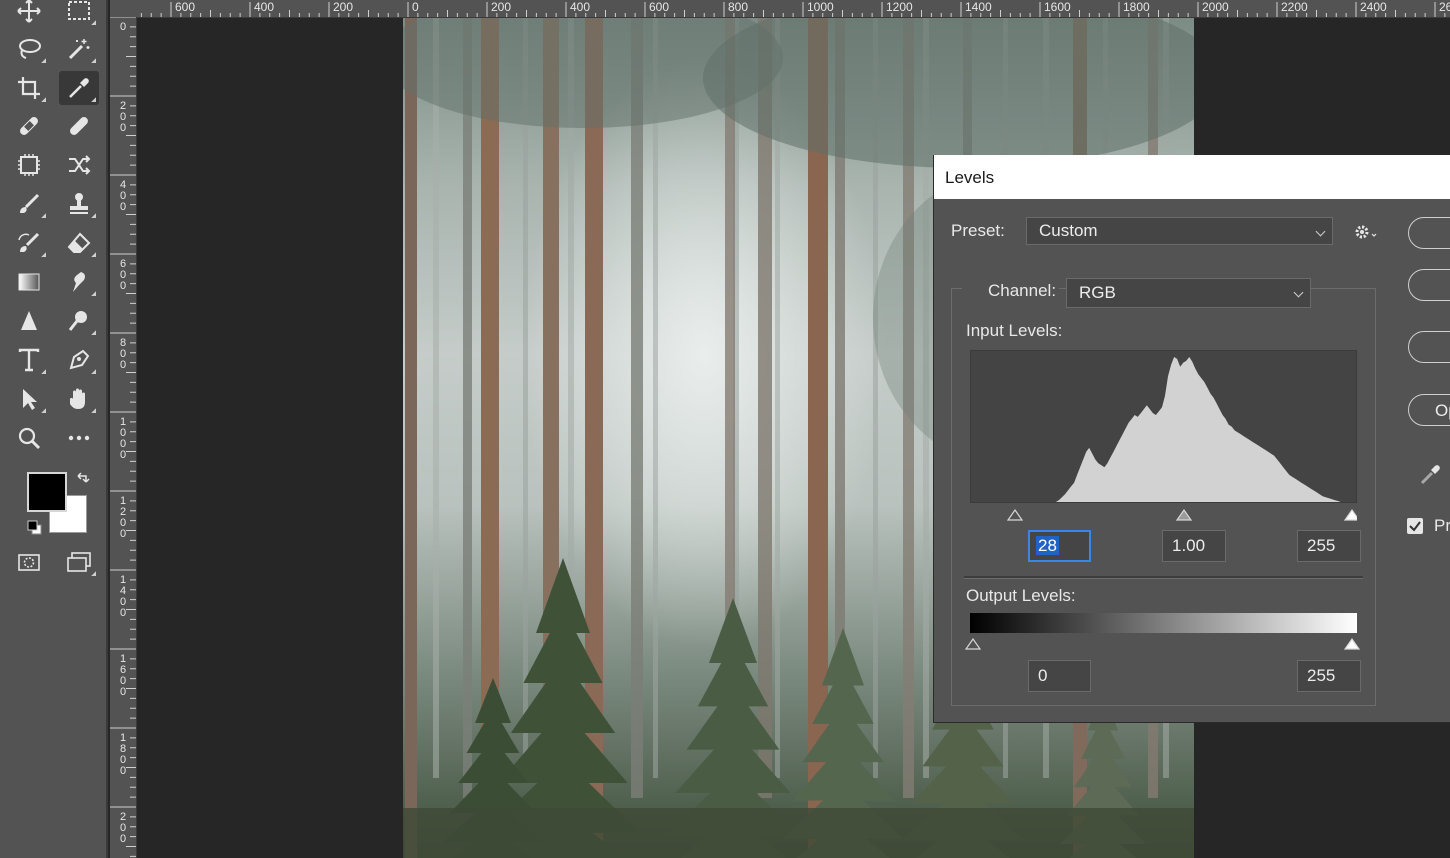 The height and width of the screenshot is (858, 1450). What do you see at coordinates (1429, 233) in the screenshot?
I see `ok-button` at bounding box center [1429, 233].